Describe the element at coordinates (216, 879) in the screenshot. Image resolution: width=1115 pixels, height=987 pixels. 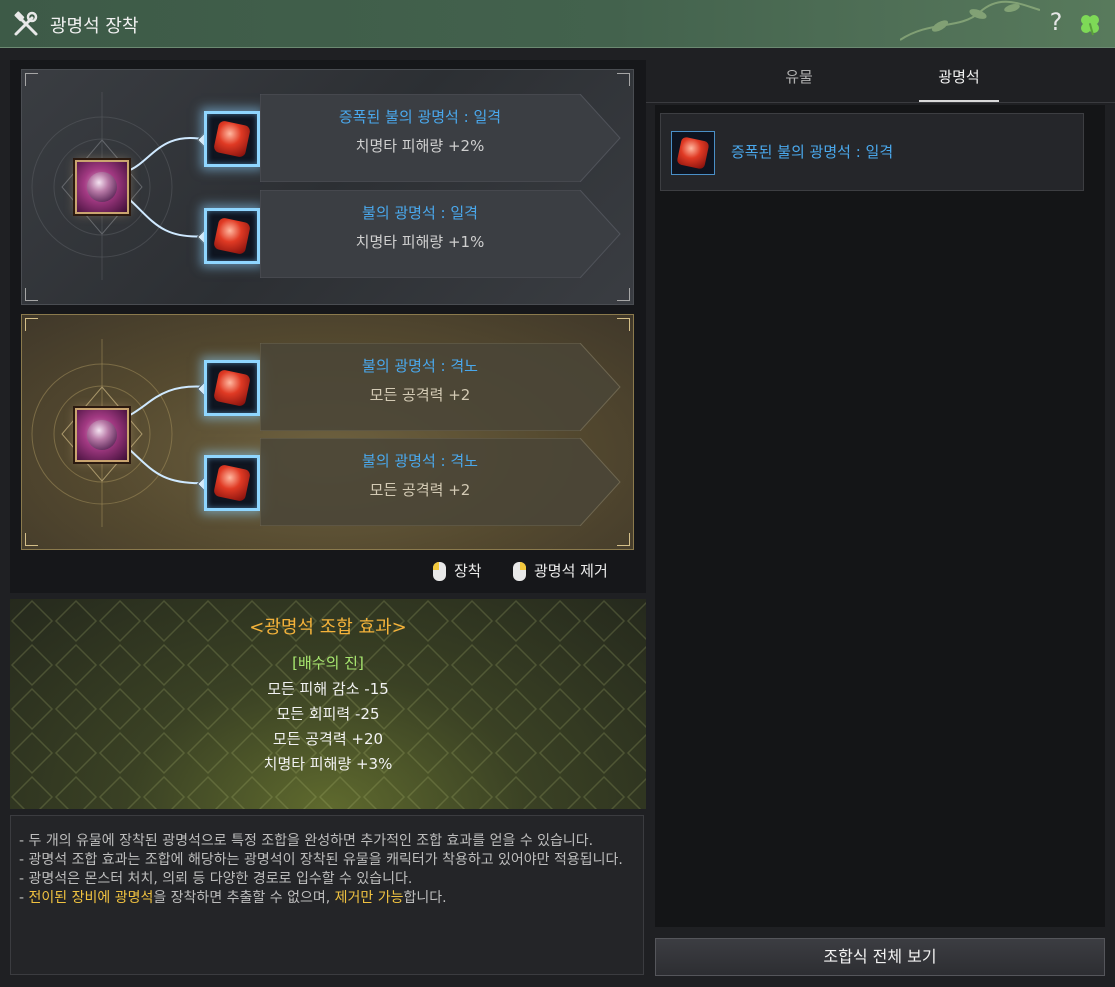
I see `description-line: - 광명석은 몬스터 처치, 의뢰 등 다양한 경로로 입수할 수 있습니다.` at that location.